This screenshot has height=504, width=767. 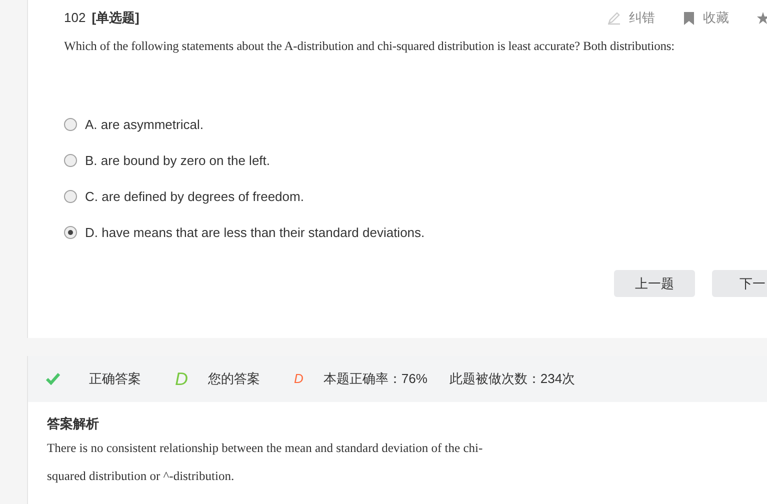 I want to click on your-answer-label: 您的答案, so click(x=234, y=379).